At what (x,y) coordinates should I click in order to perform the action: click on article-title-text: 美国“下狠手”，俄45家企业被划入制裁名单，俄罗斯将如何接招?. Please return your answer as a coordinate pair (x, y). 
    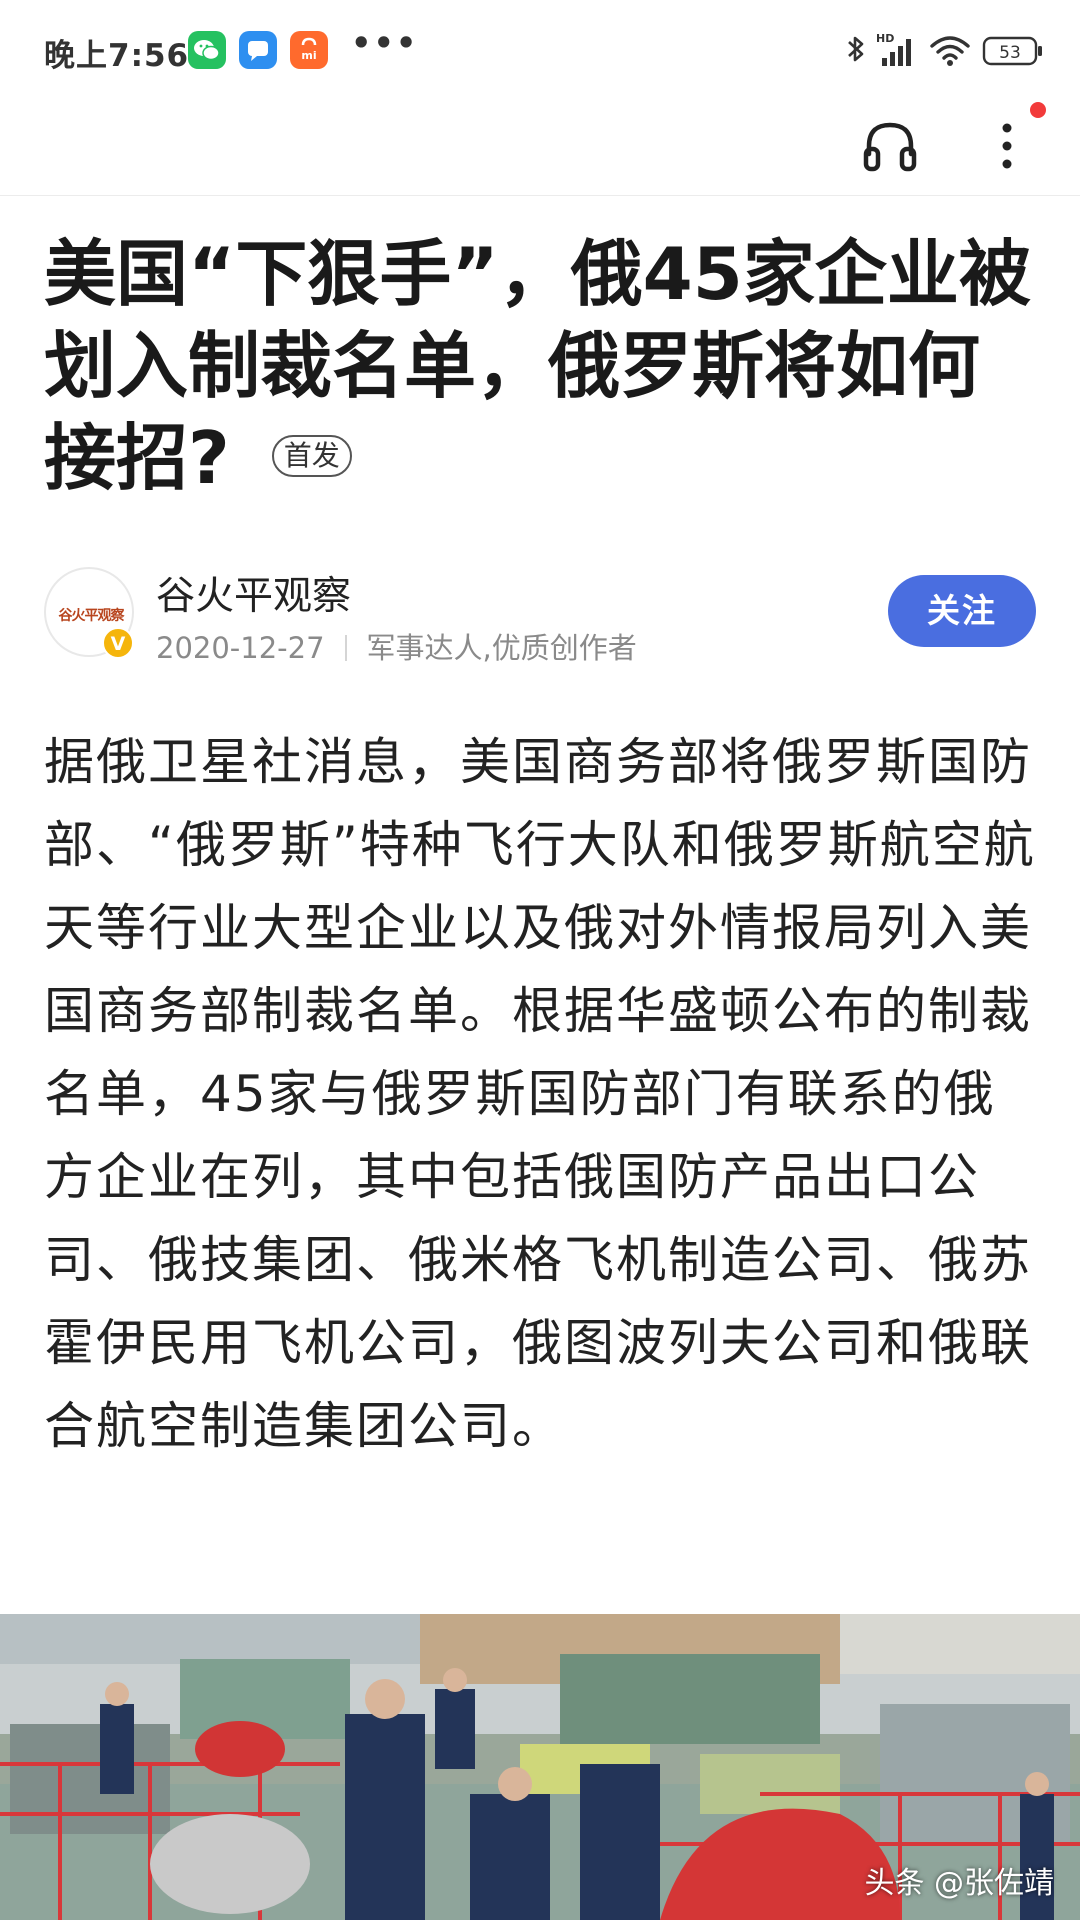
    Looking at the image, I should click on (537, 366).